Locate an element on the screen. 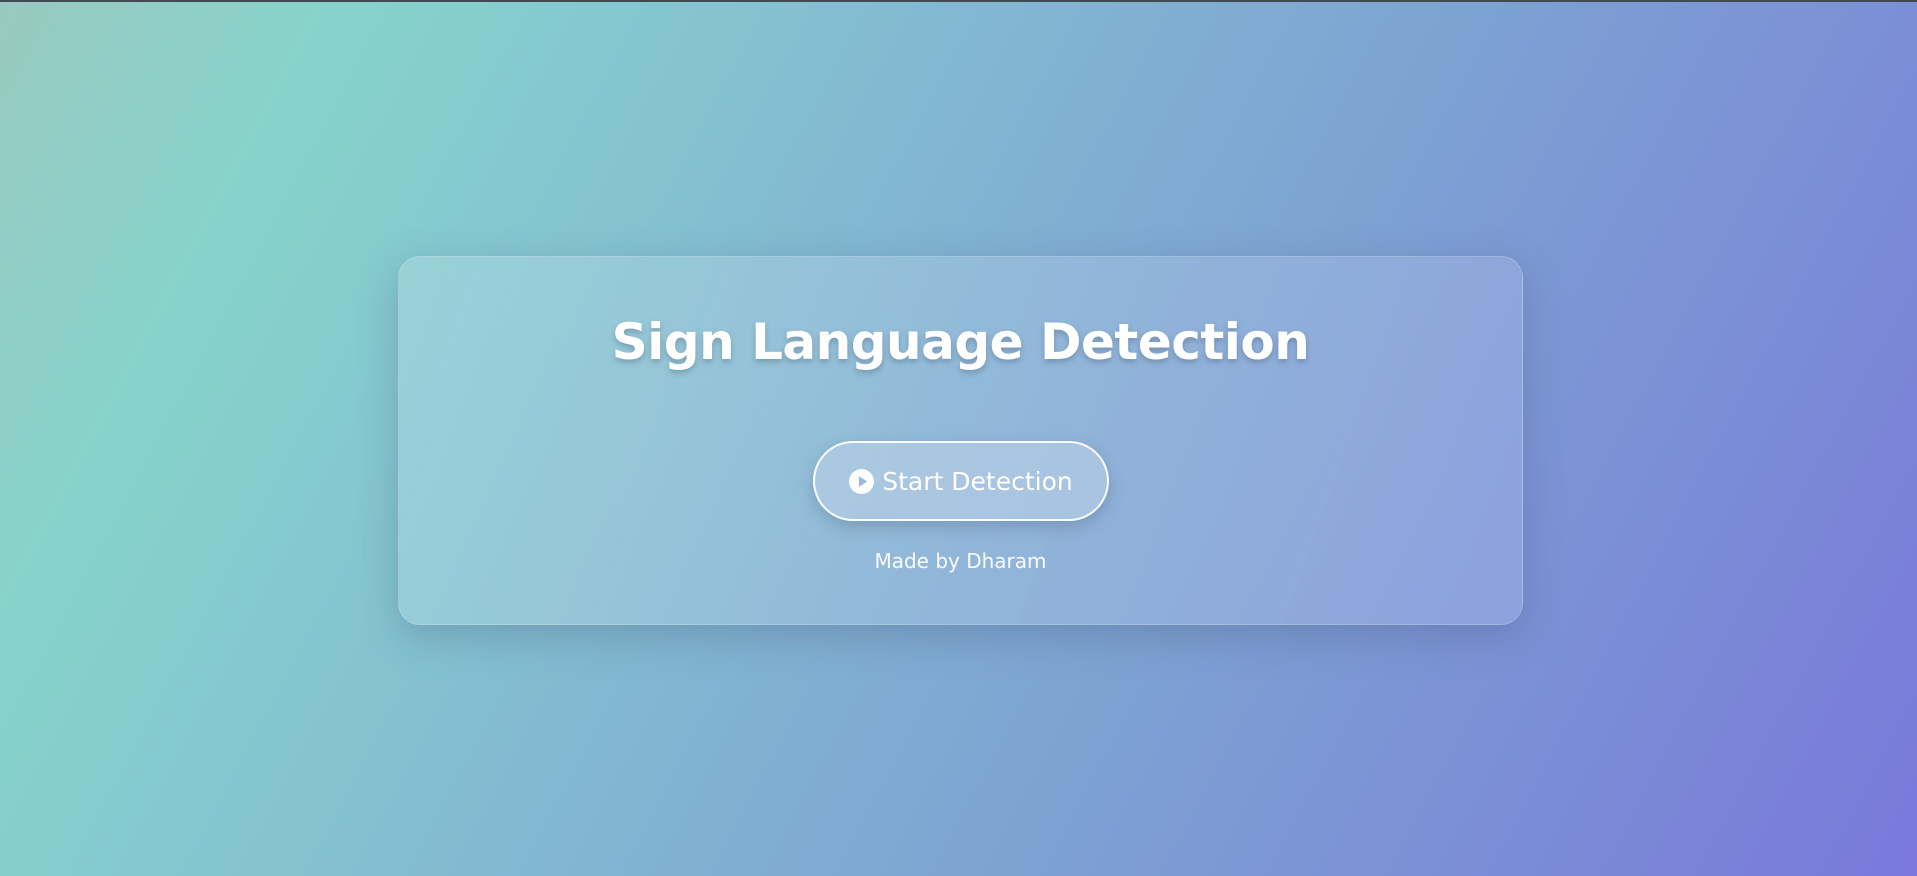 Image resolution: width=1917 pixels, height=876 pixels. credit-text: Made by Dharam is located at coordinates (960, 561).